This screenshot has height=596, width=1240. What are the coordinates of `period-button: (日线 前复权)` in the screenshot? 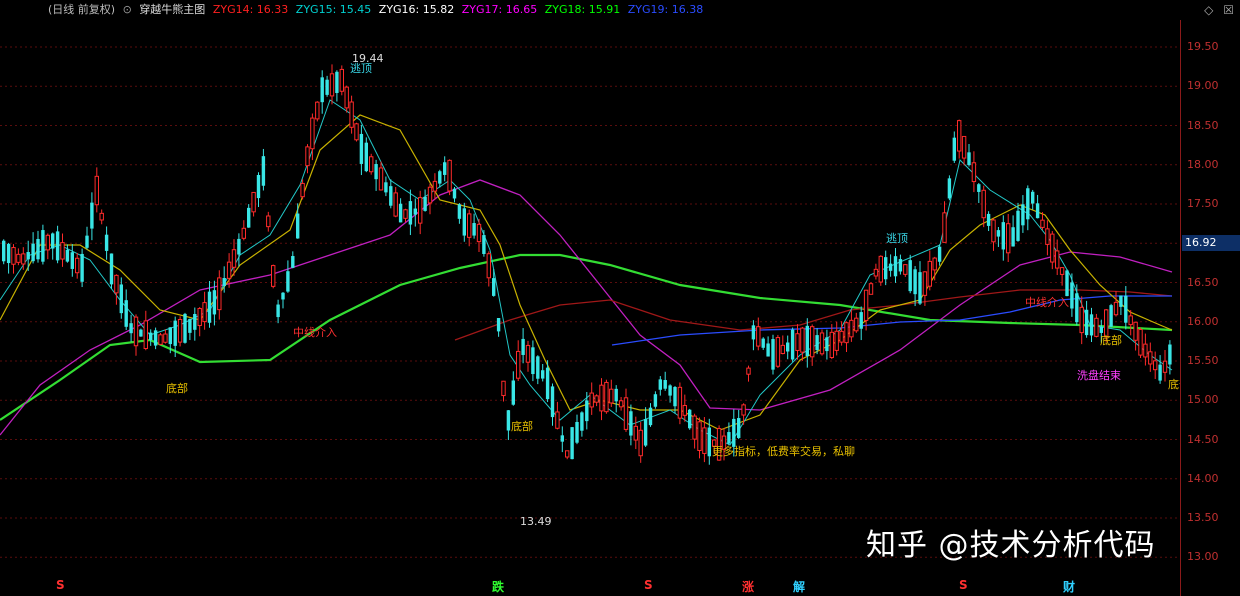 It's located at (81, 9).